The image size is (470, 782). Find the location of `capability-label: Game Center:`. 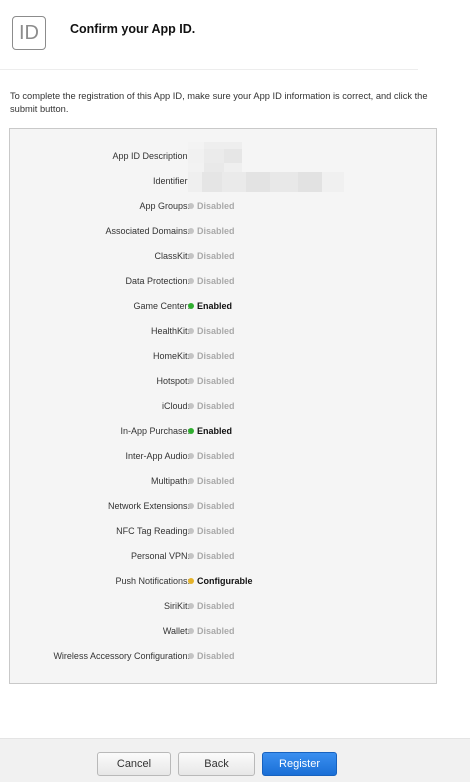

capability-label: Game Center: is located at coordinates (161, 306).